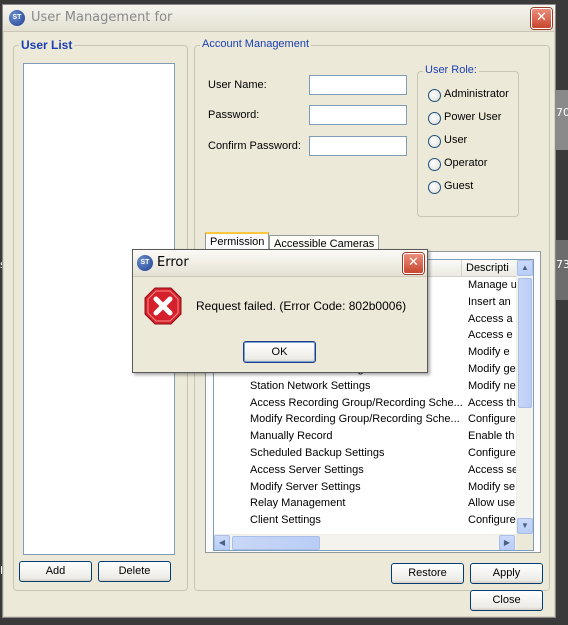  What do you see at coordinates (279, 18) in the screenshot?
I see `title-bar: ST User Management for ✕` at bounding box center [279, 18].